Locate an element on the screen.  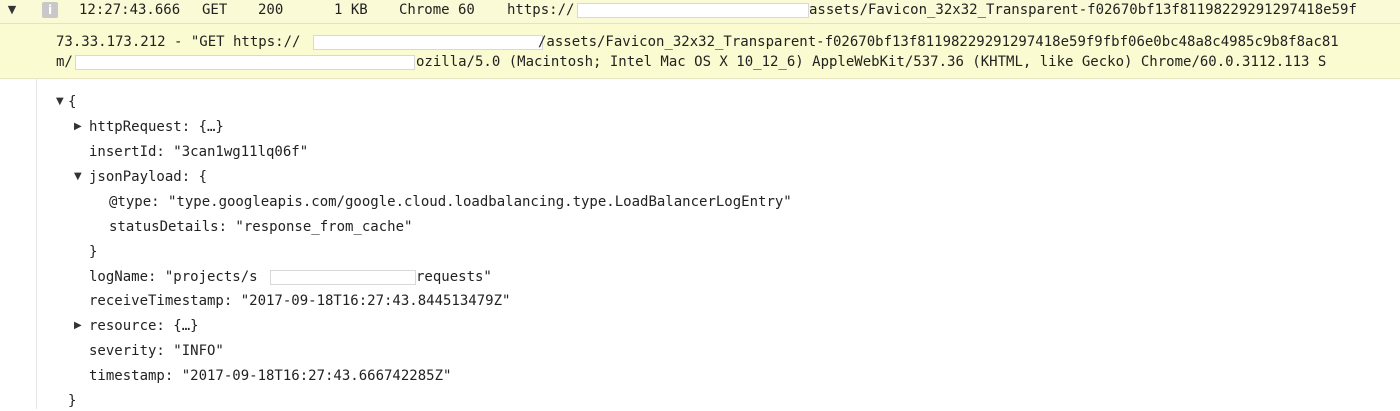
json-payload-close-brace: } is located at coordinates (93, 252).